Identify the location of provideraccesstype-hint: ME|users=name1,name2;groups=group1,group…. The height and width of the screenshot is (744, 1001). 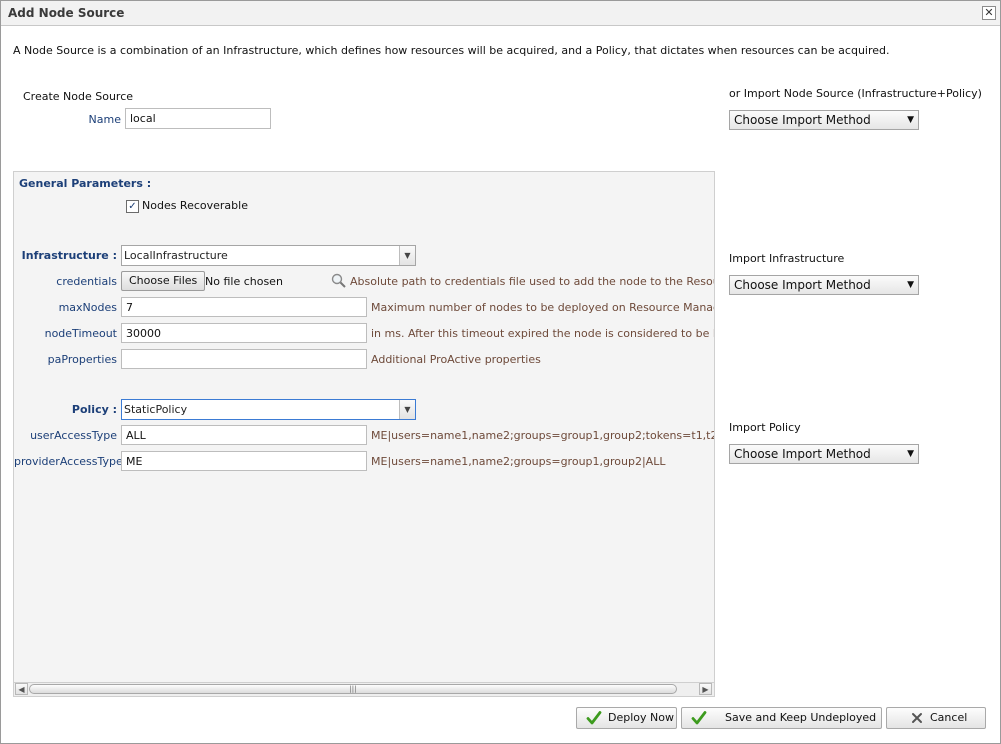
(518, 461).